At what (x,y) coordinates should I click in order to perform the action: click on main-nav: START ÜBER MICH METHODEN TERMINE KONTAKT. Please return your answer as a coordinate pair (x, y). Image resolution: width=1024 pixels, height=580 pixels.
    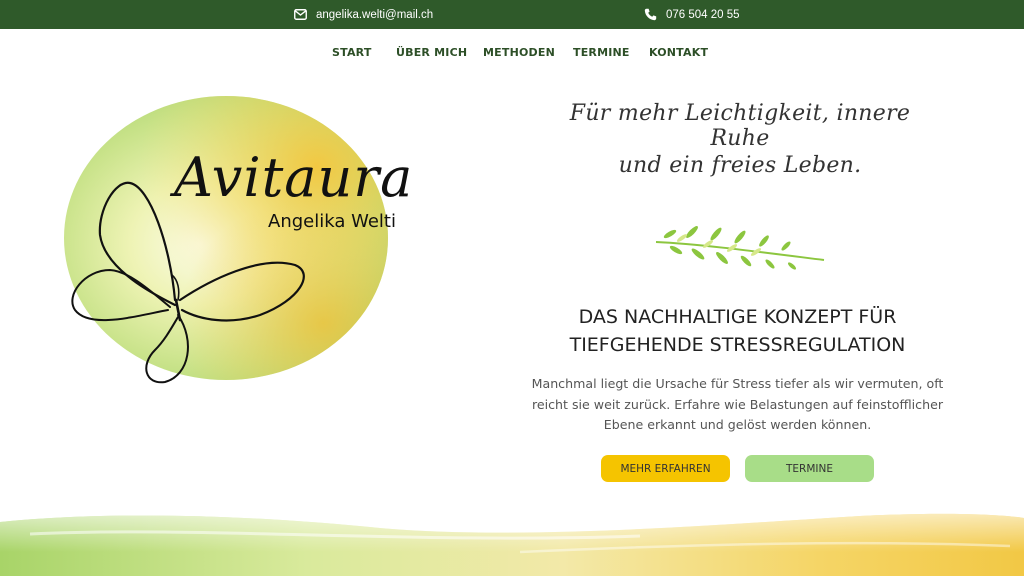
    Looking at the image, I should click on (512, 52).